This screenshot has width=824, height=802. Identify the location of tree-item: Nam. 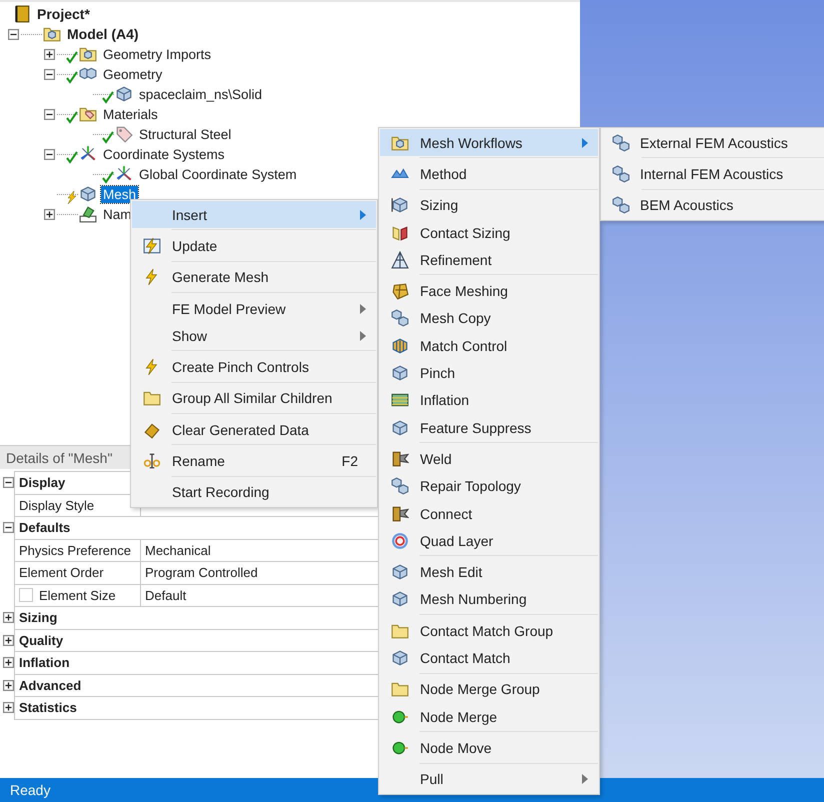
(117, 214).